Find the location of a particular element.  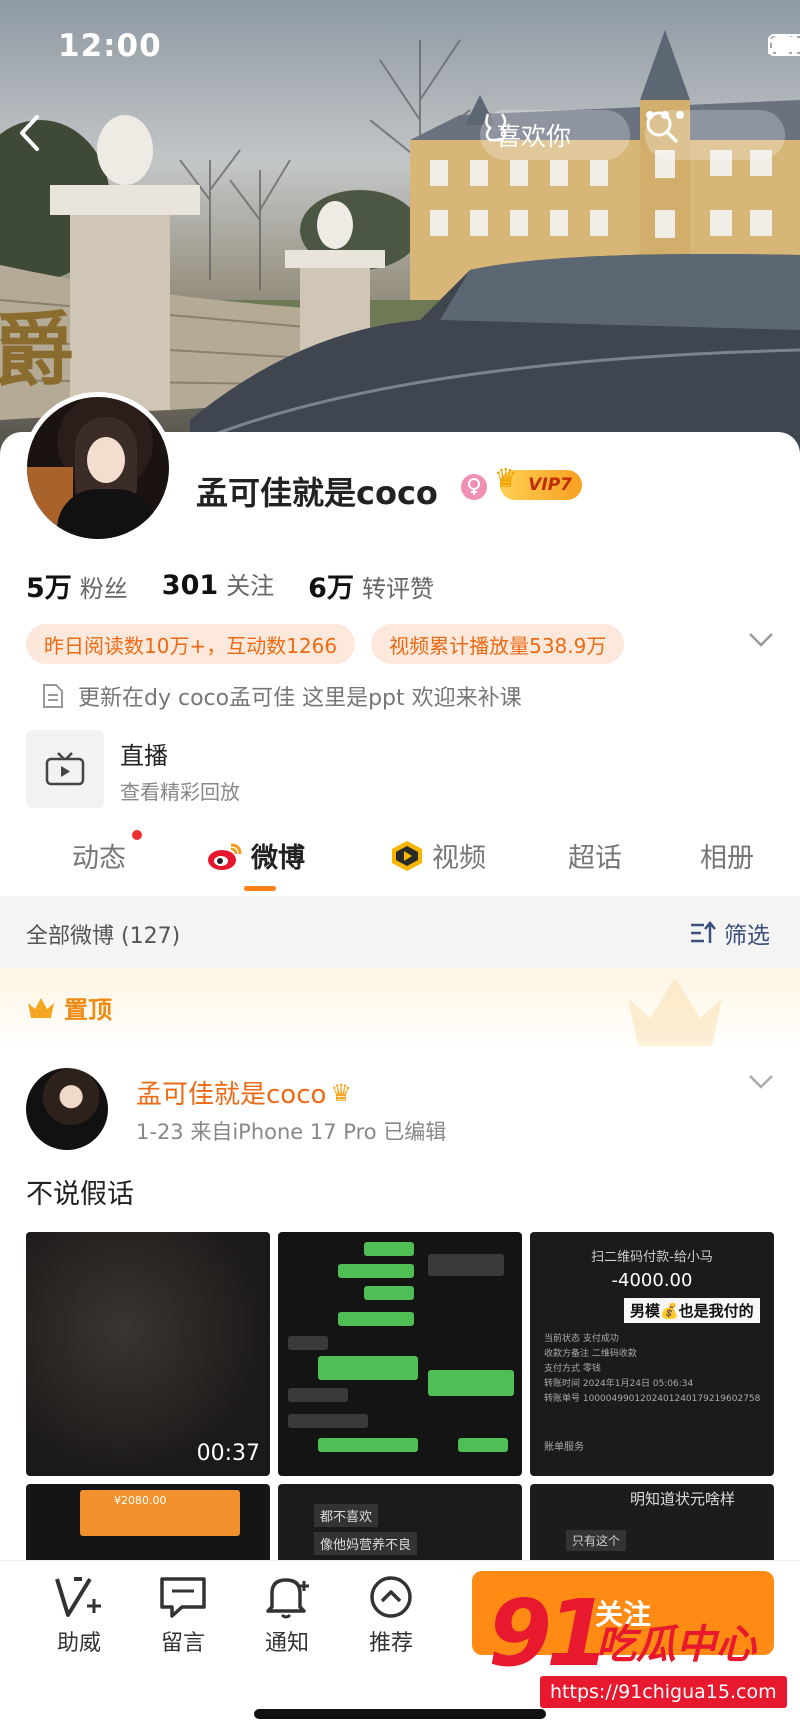

tab-album: 相册 is located at coordinates (727, 855).